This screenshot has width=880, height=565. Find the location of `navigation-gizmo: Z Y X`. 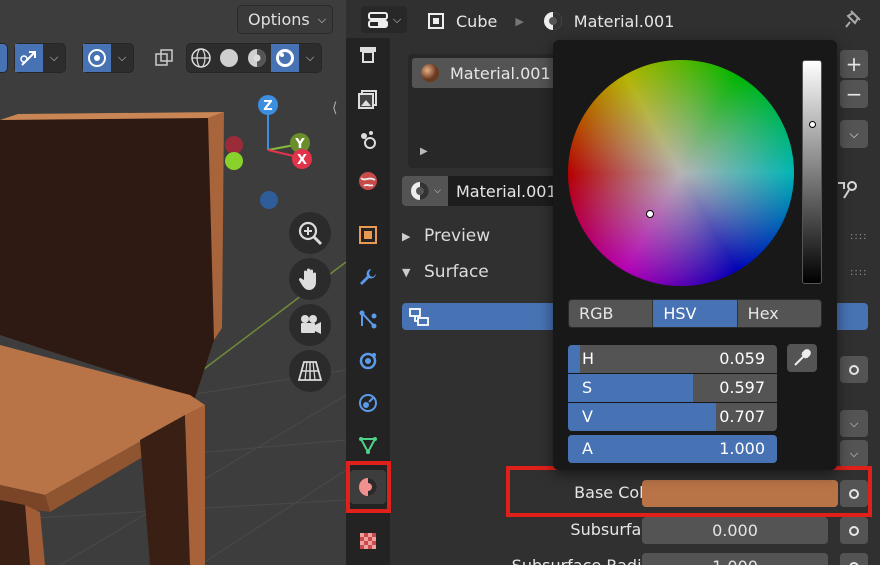

navigation-gizmo: Z Y X is located at coordinates (275, 152).